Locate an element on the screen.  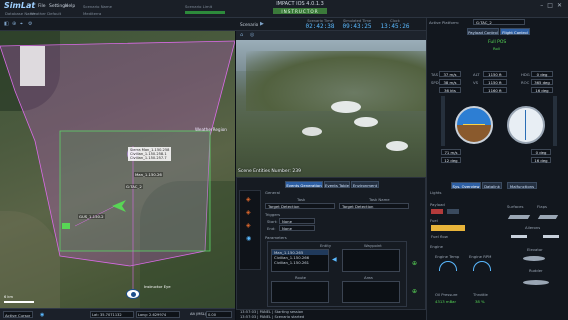
lower-readout: 12 deg is located at coordinates (451, 160).